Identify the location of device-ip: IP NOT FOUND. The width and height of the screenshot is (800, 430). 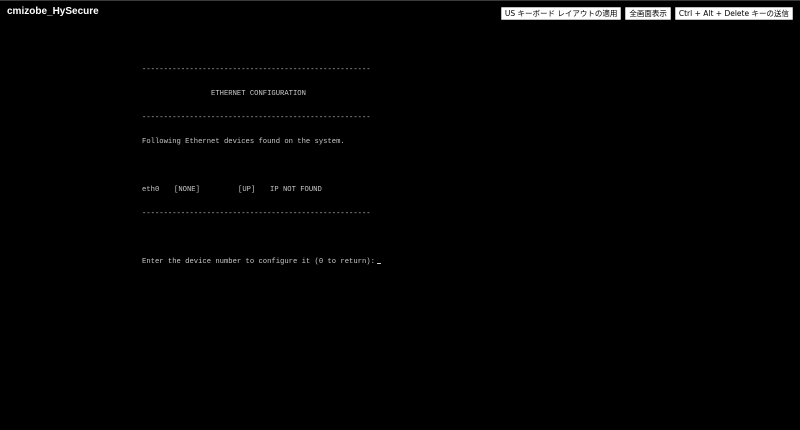
(296, 190).